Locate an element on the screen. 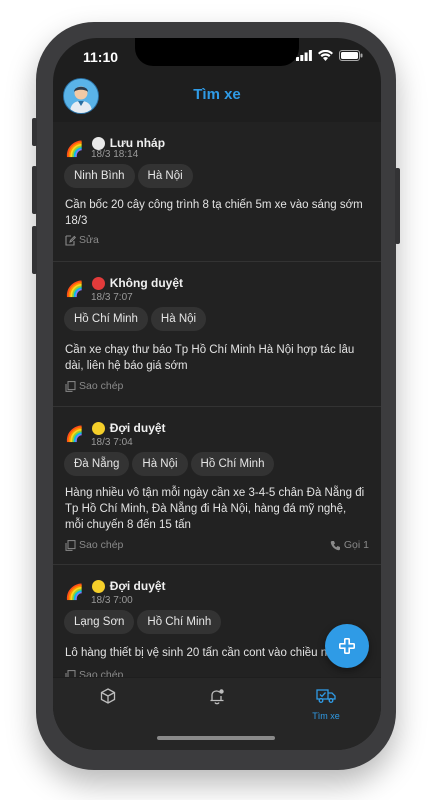  tab-notifications is located at coordinates (217, 699).